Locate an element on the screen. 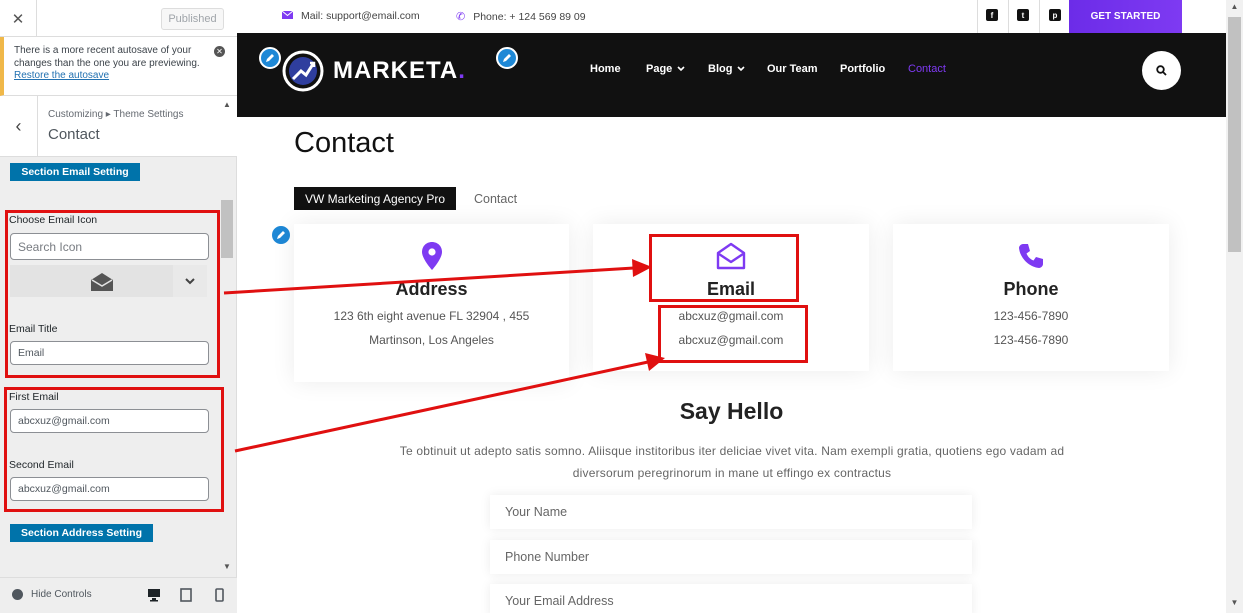 Image resolution: width=1243 pixels, height=613 pixels. back-arrow-icon: ‹ is located at coordinates (19, 126).